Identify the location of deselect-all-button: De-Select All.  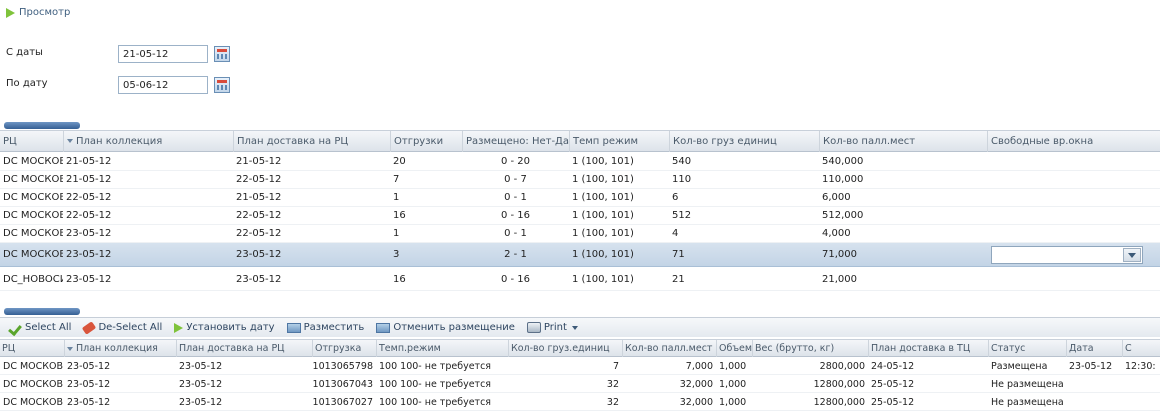
(122, 327).